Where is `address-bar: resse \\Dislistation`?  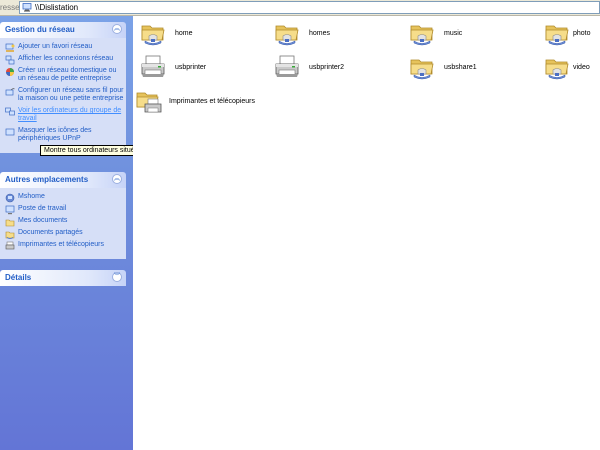 address-bar: resse \\Dislistation is located at coordinates (300, 8).